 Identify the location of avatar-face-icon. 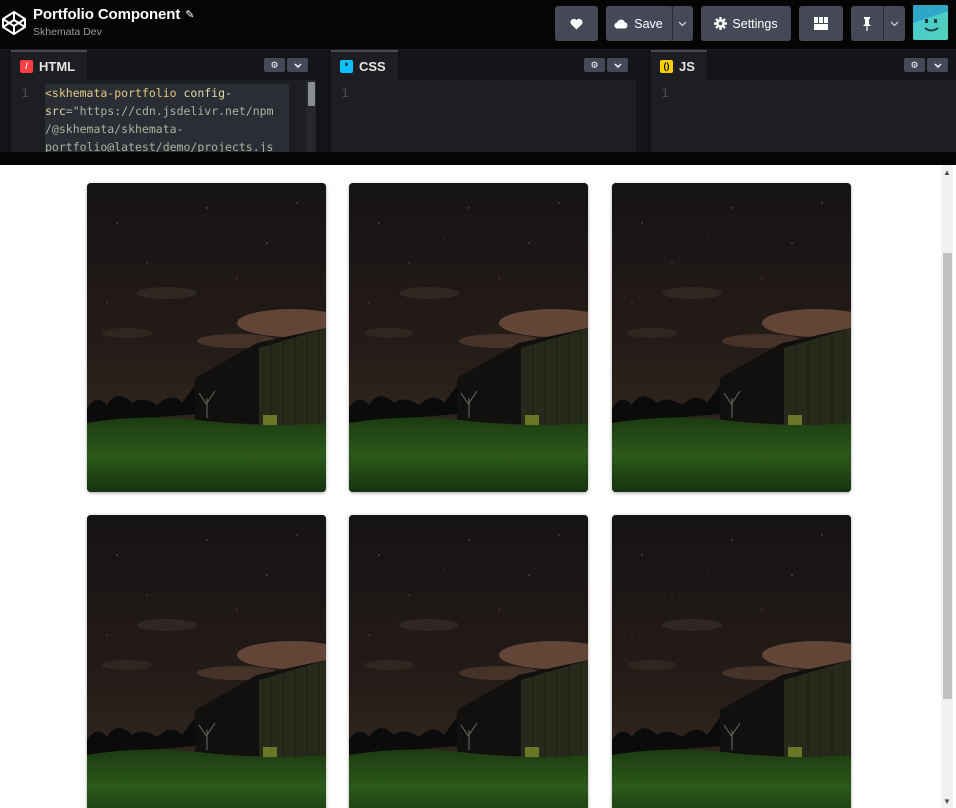
(930, 18).